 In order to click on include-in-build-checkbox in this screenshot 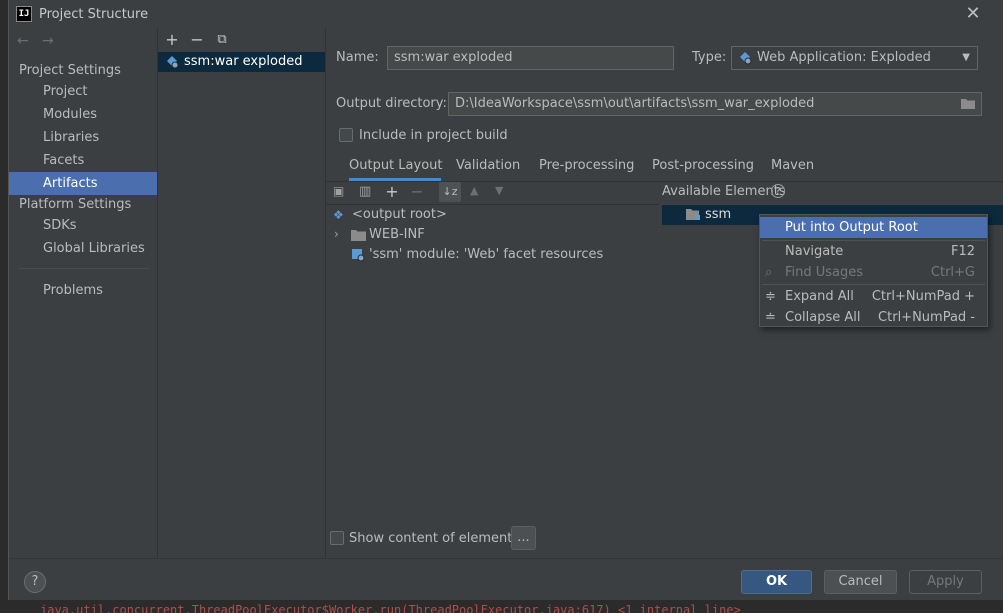, I will do `click(346, 135)`.